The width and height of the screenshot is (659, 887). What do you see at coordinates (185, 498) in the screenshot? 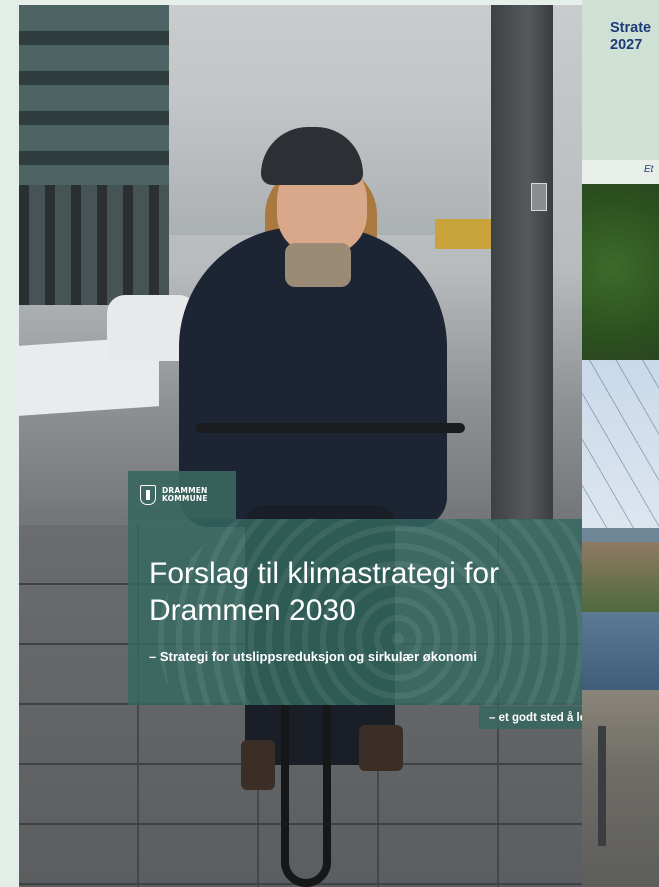
I see `logo-line-2: KOMMUNE` at bounding box center [185, 498].